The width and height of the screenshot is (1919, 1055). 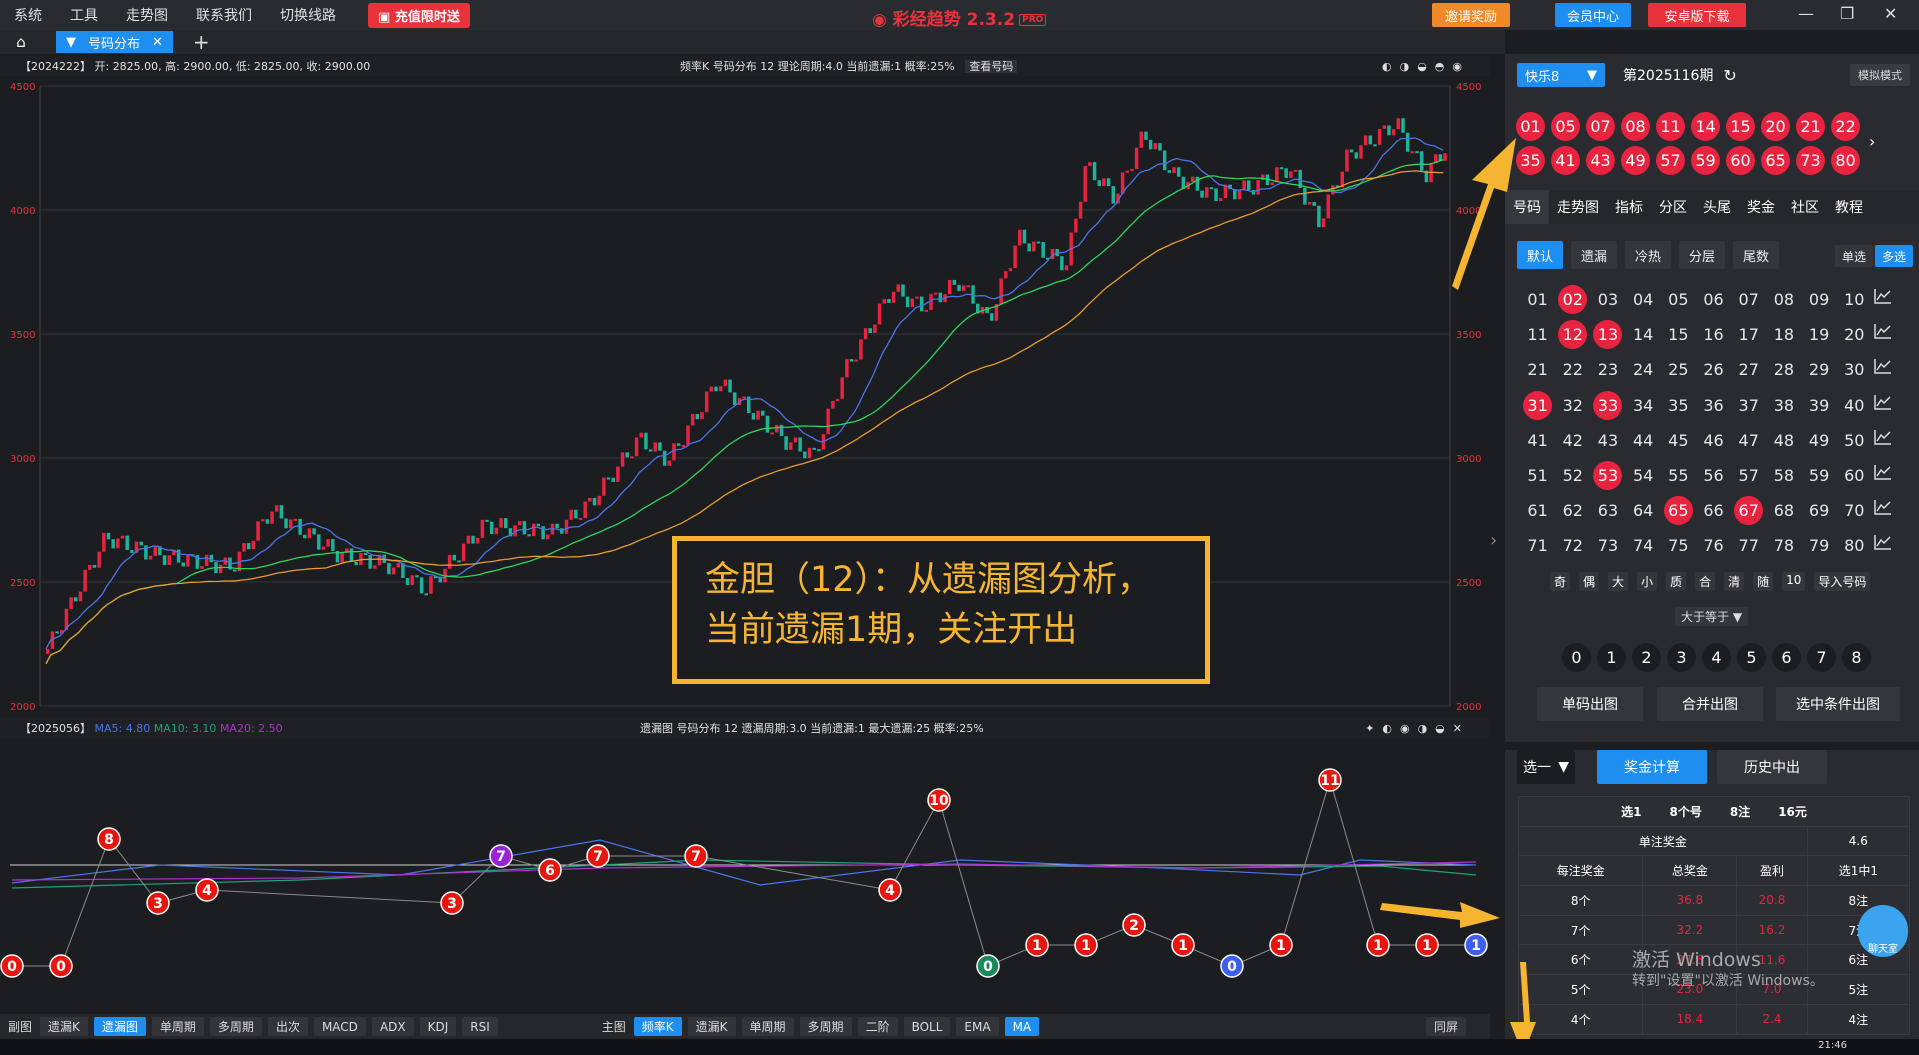 What do you see at coordinates (224, 15) in the screenshot?
I see `menu-contact: 联系我们` at bounding box center [224, 15].